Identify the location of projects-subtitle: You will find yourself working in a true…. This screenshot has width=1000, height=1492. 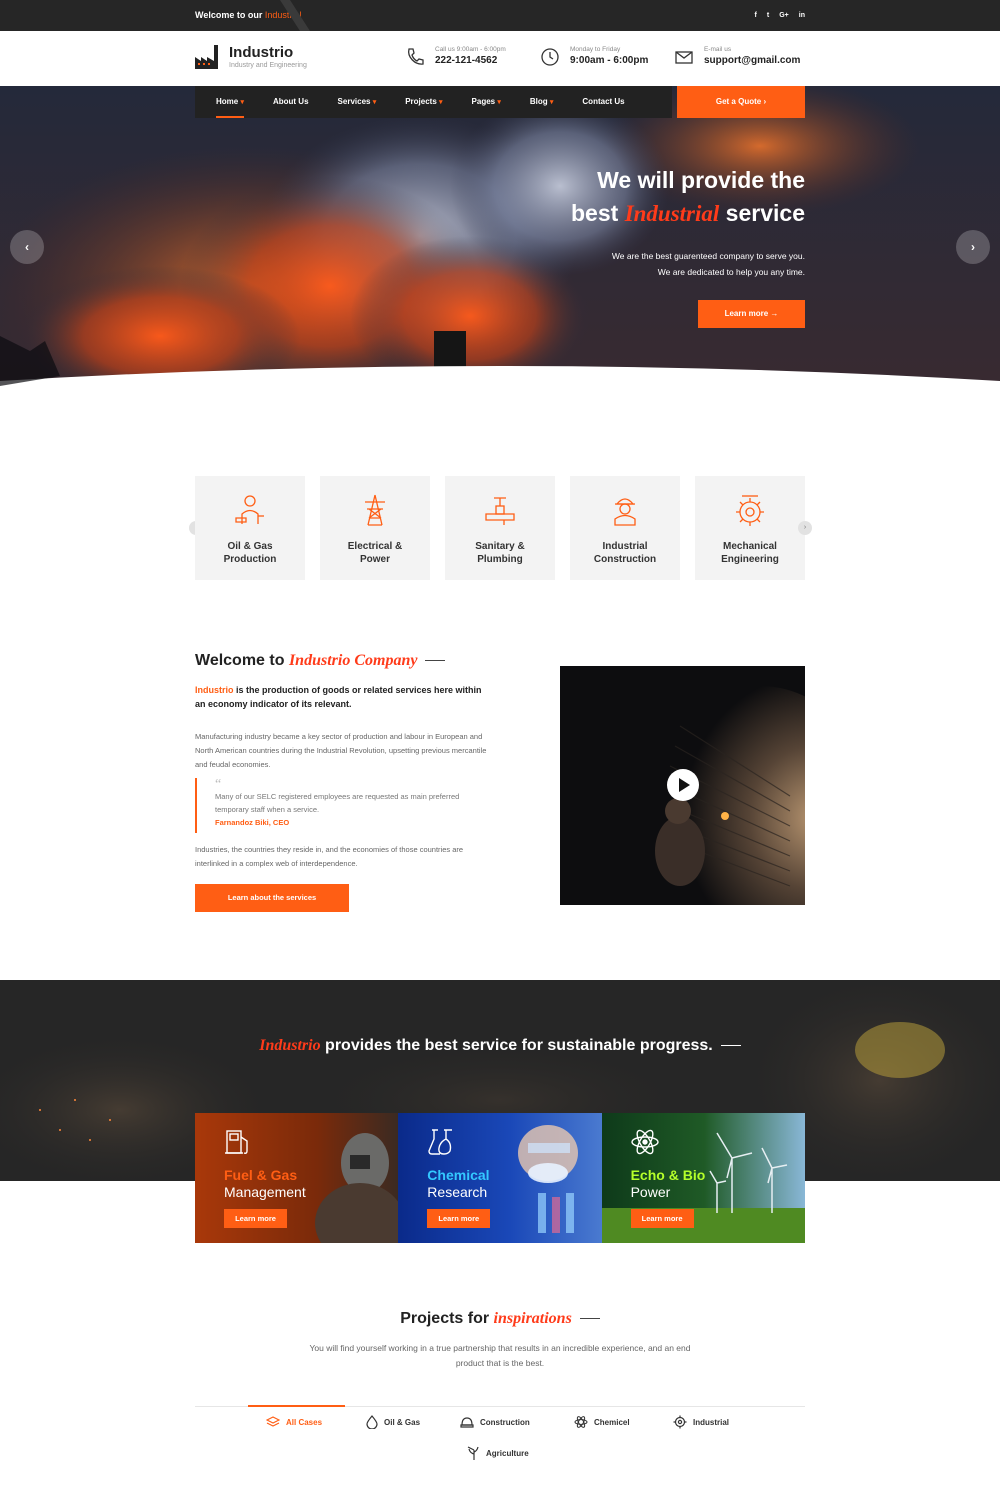
(500, 1355).